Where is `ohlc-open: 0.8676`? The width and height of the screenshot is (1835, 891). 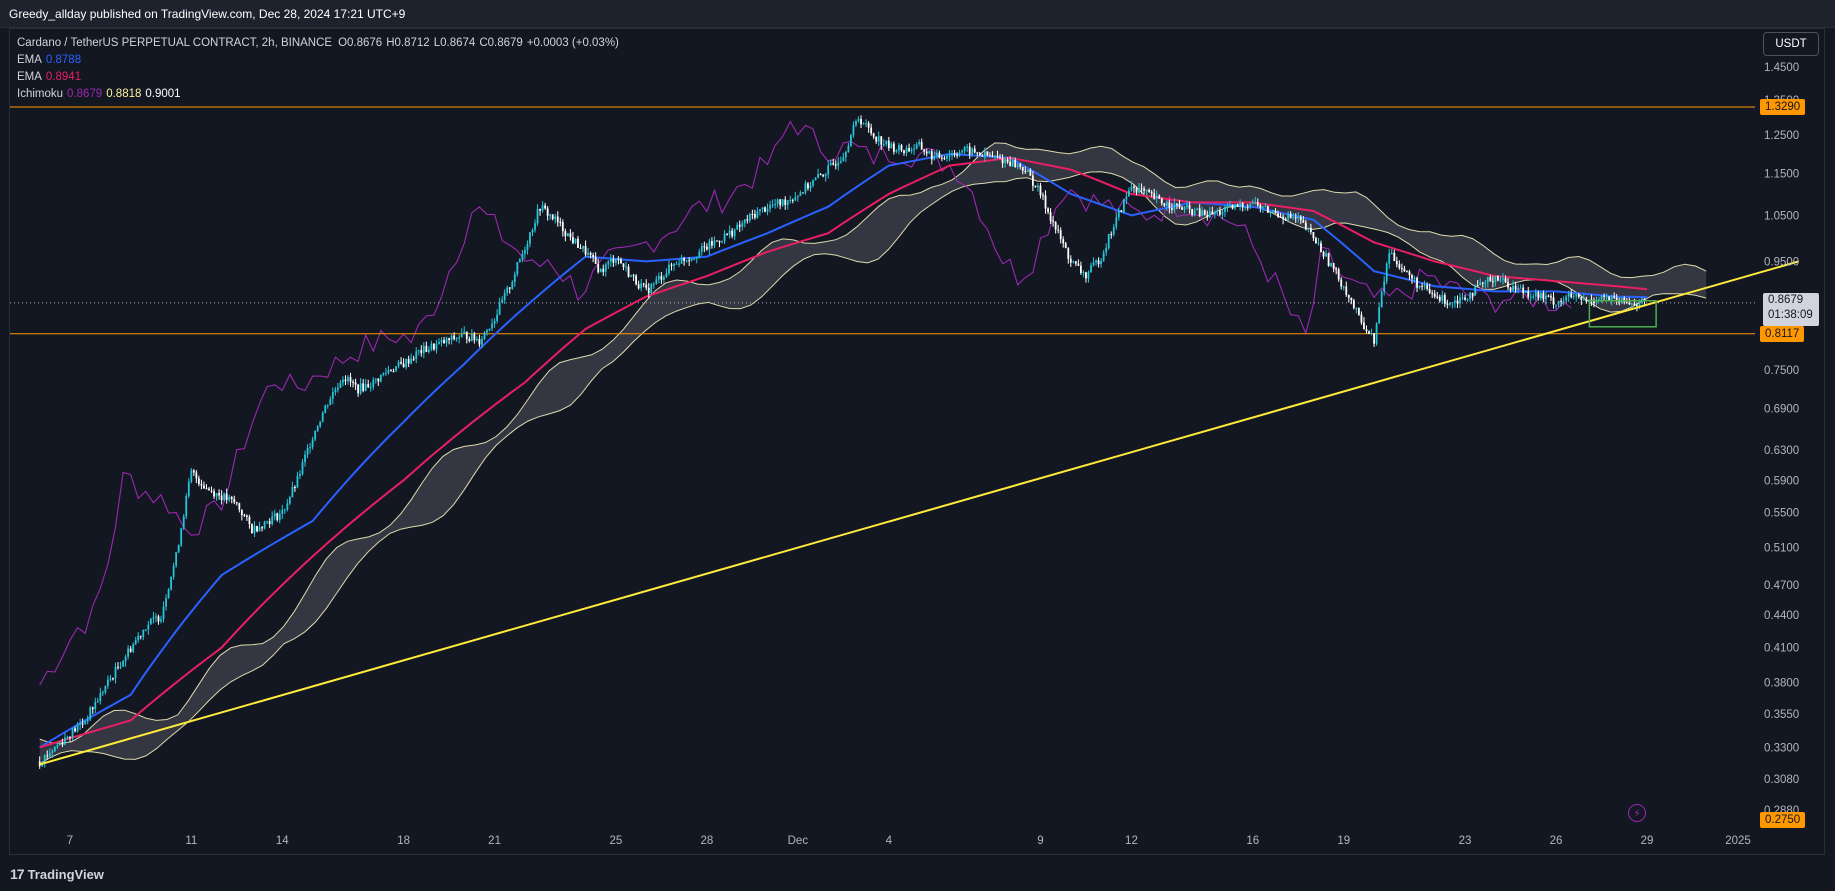
ohlc-open: 0.8676 is located at coordinates (365, 43).